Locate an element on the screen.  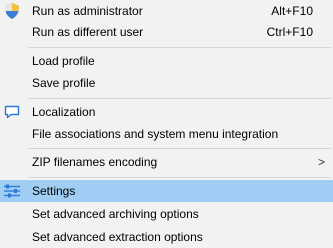
menu-item-settings: Settings is located at coordinates (166, 191).